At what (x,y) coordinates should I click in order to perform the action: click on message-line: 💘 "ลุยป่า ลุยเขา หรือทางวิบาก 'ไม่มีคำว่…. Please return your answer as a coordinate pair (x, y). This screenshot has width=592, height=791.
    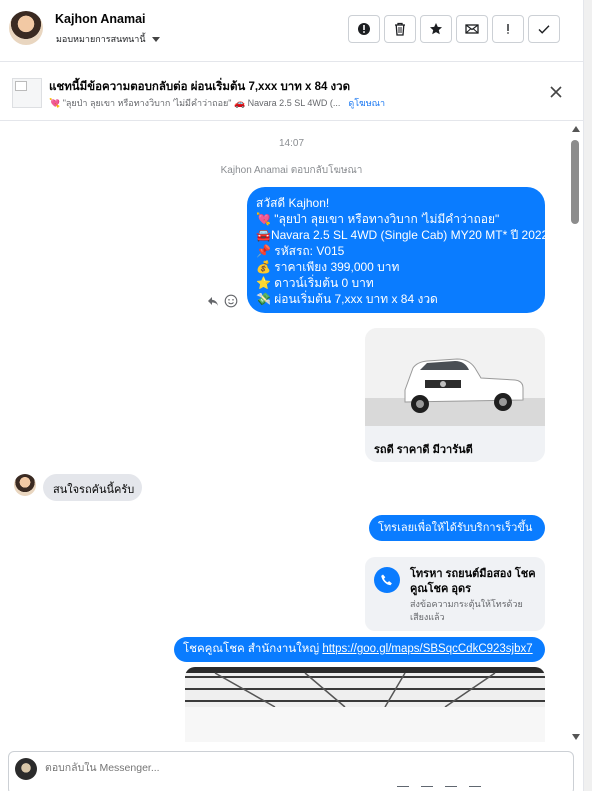
    Looking at the image, I should click on (378, 219).